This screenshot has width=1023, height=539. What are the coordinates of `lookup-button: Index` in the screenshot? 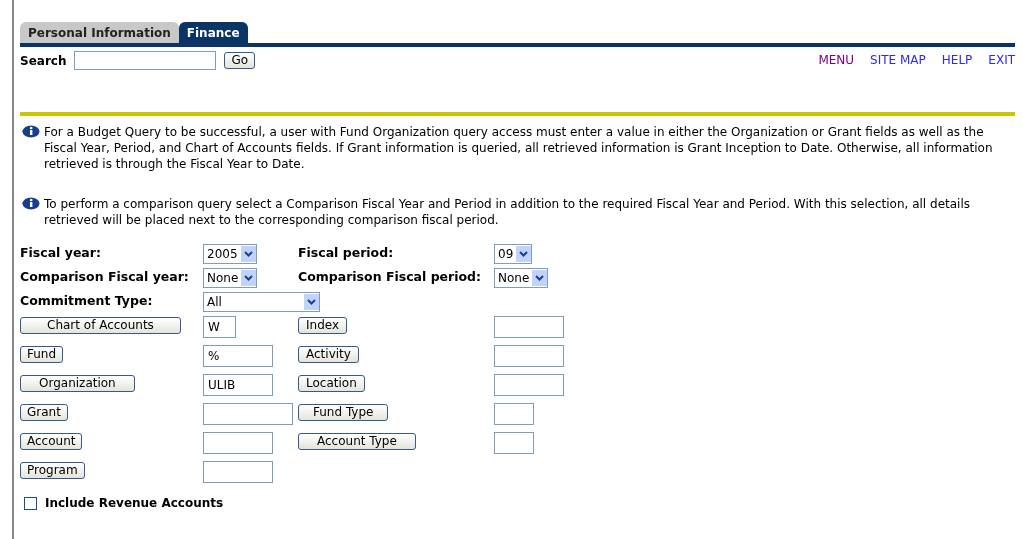 It's located at (323, 325).